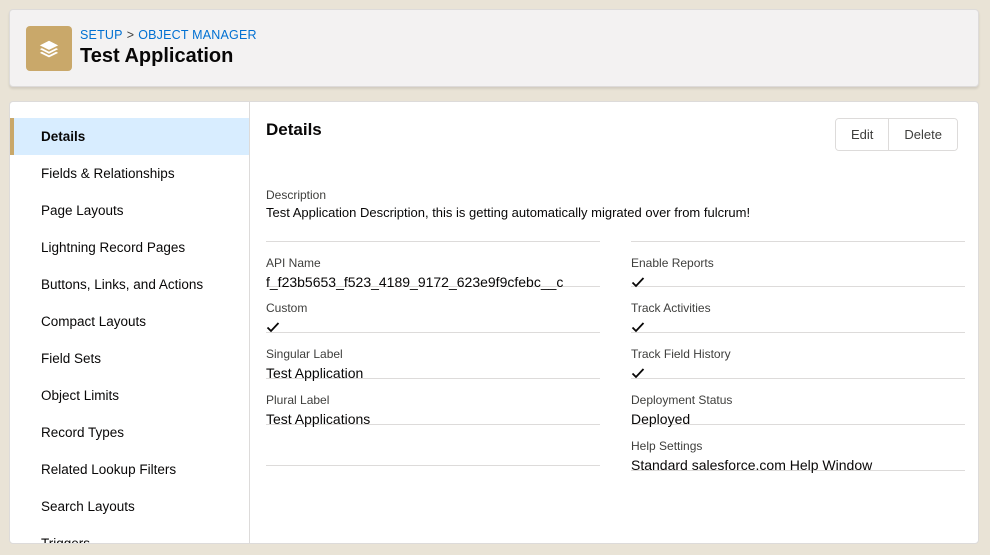  What do you see at coordinates (304, 354) in the screenshot?
I see `field-label: Singular Label` at bounding box center [304, 354].